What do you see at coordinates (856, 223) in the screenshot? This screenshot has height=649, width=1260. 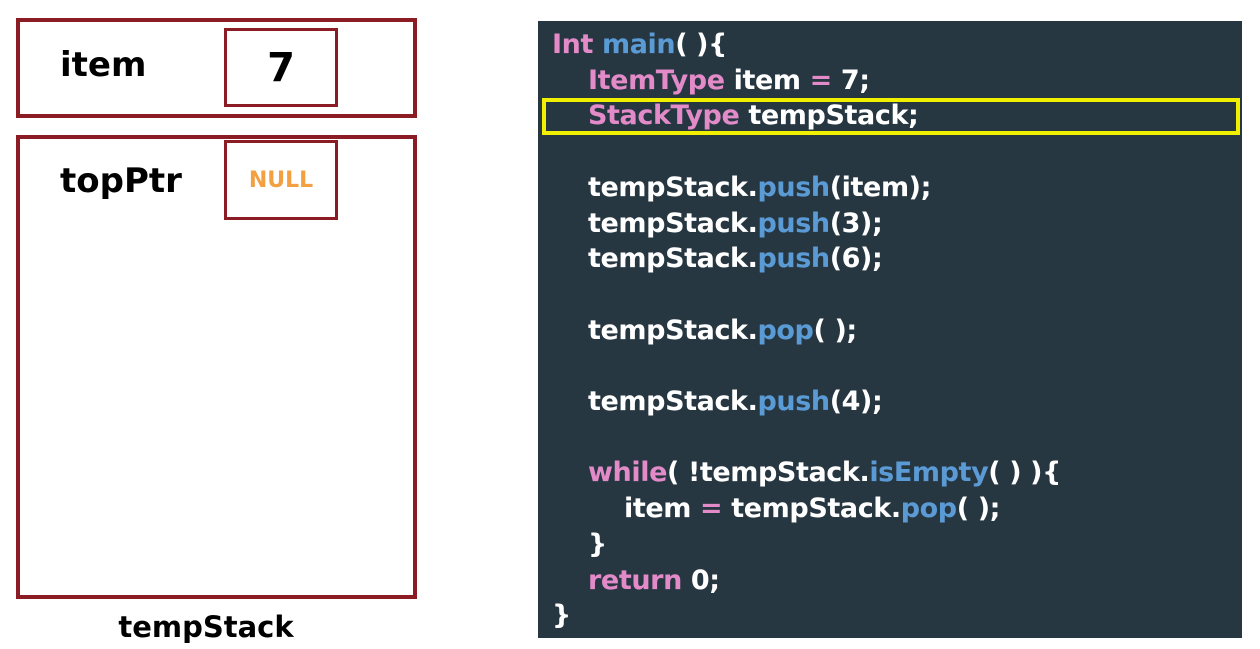 I see `code-token: (3);` at bounding box center [856, 223].